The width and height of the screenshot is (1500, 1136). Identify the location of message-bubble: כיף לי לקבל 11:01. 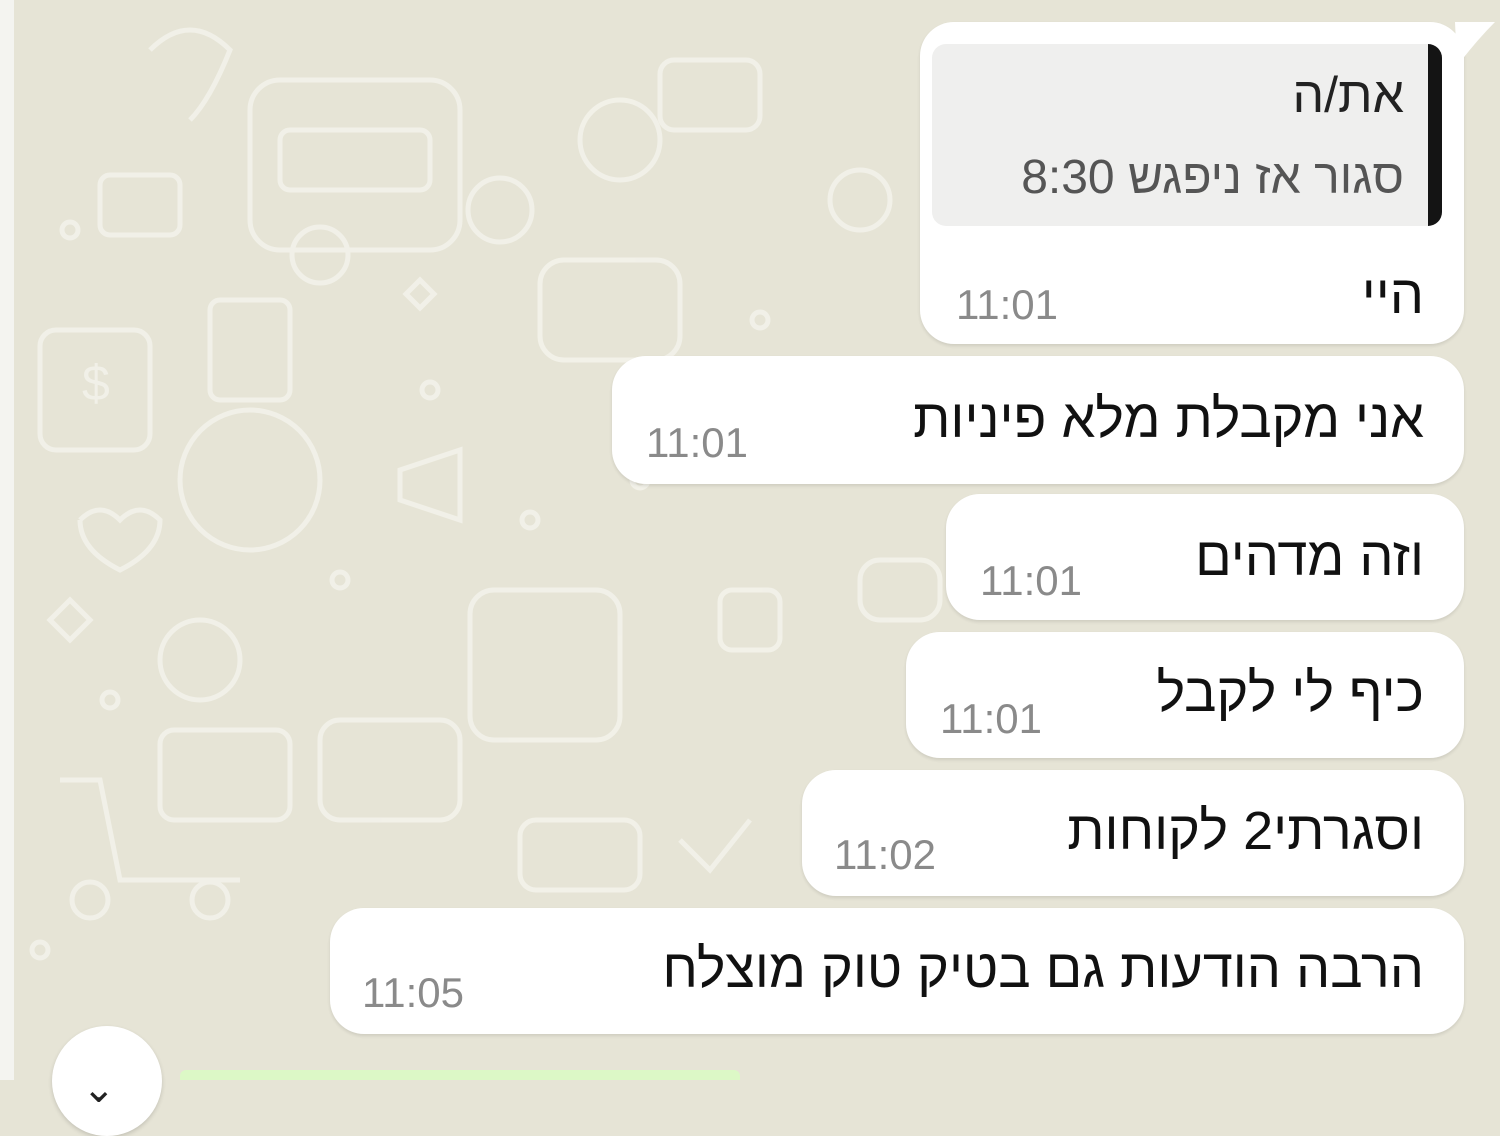
(1185, 695).